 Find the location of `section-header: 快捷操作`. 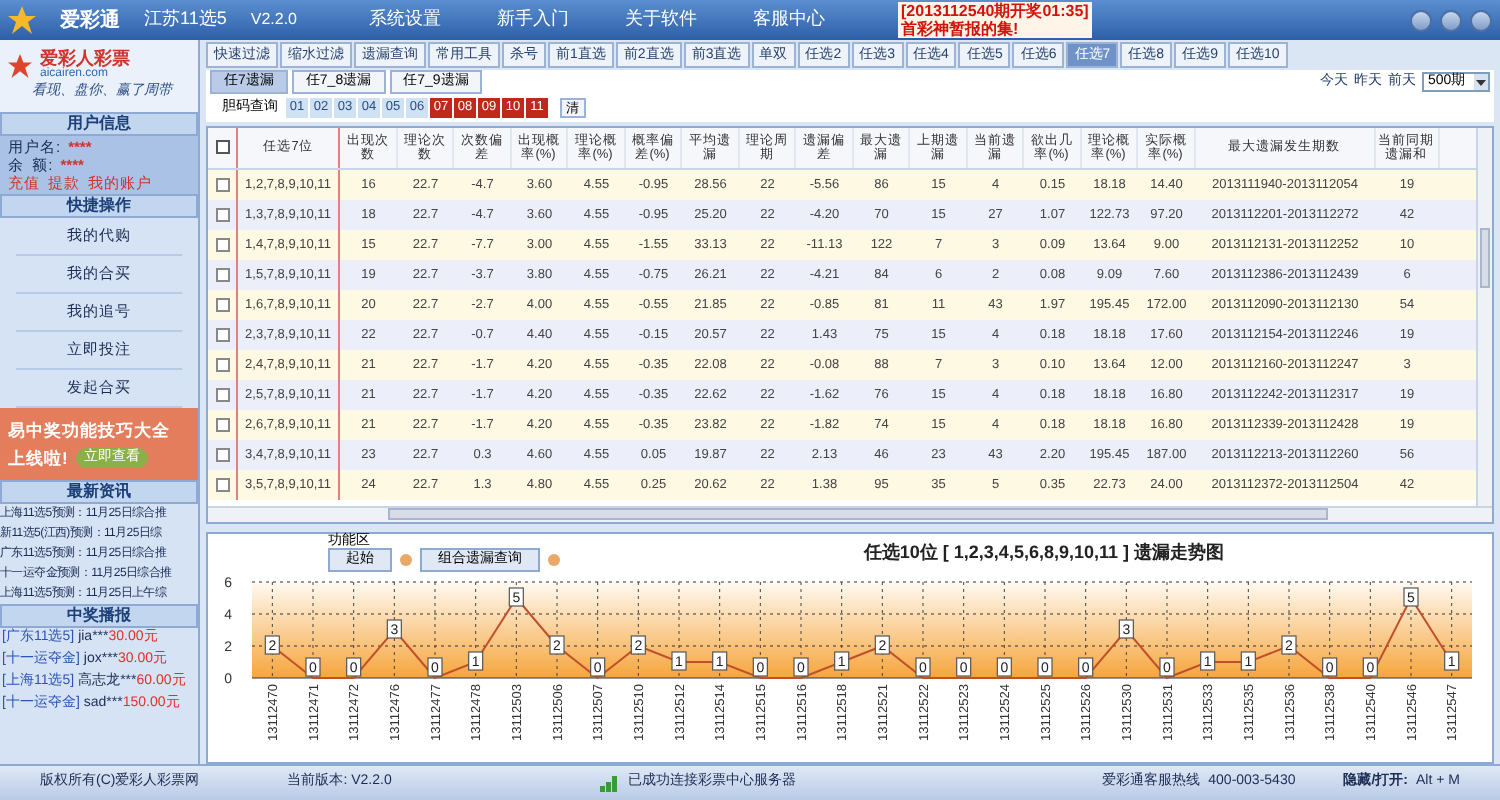

section-header: 快捷操作 is located at coordinates (99, 206).